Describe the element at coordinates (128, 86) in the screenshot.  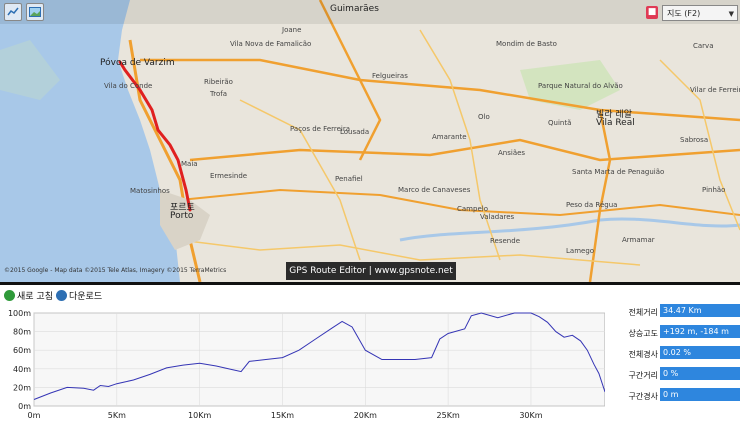
I see `place-label: Vila do Conde` at that location.